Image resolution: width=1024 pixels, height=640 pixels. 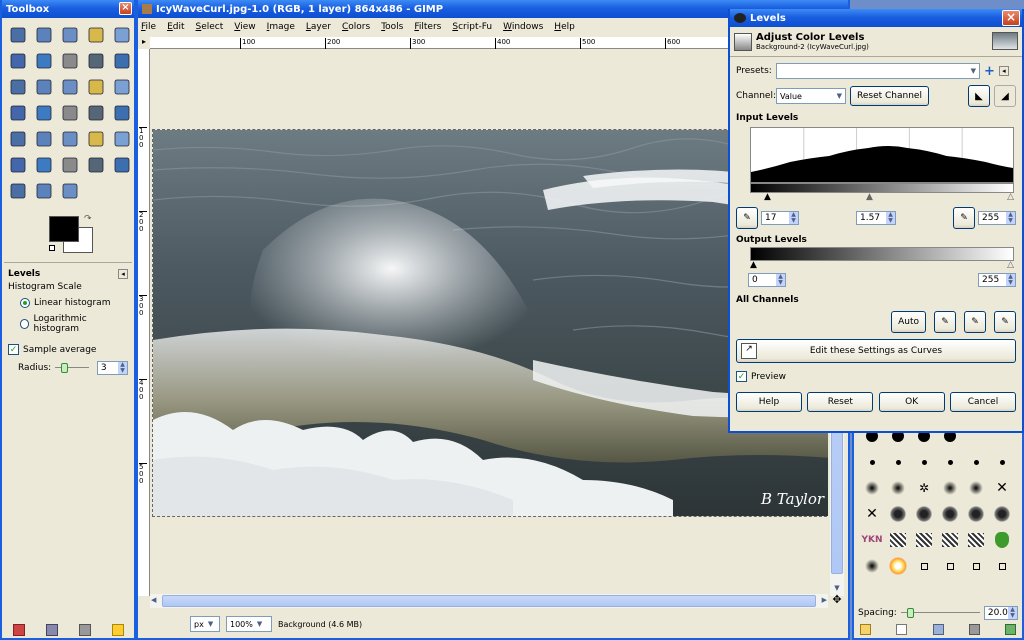 What do you see at coordinates (1002, 540) in the screenshot?
I see `brush-pepper-icon` at bounding box center [1002, 540].